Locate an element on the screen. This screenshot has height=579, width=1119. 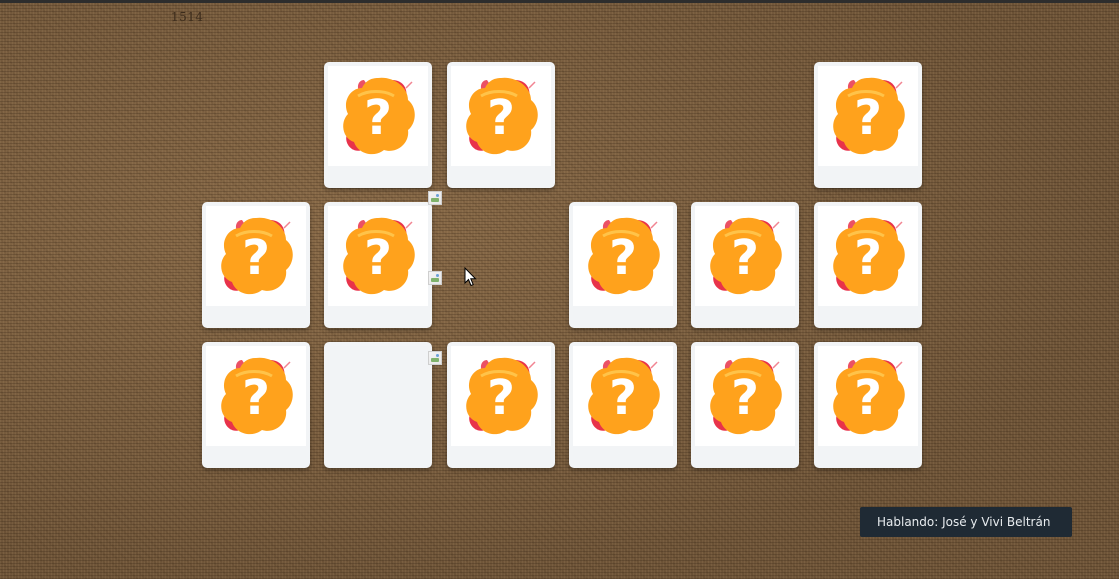
memory-card-blank is located at coordinates (378, 405).